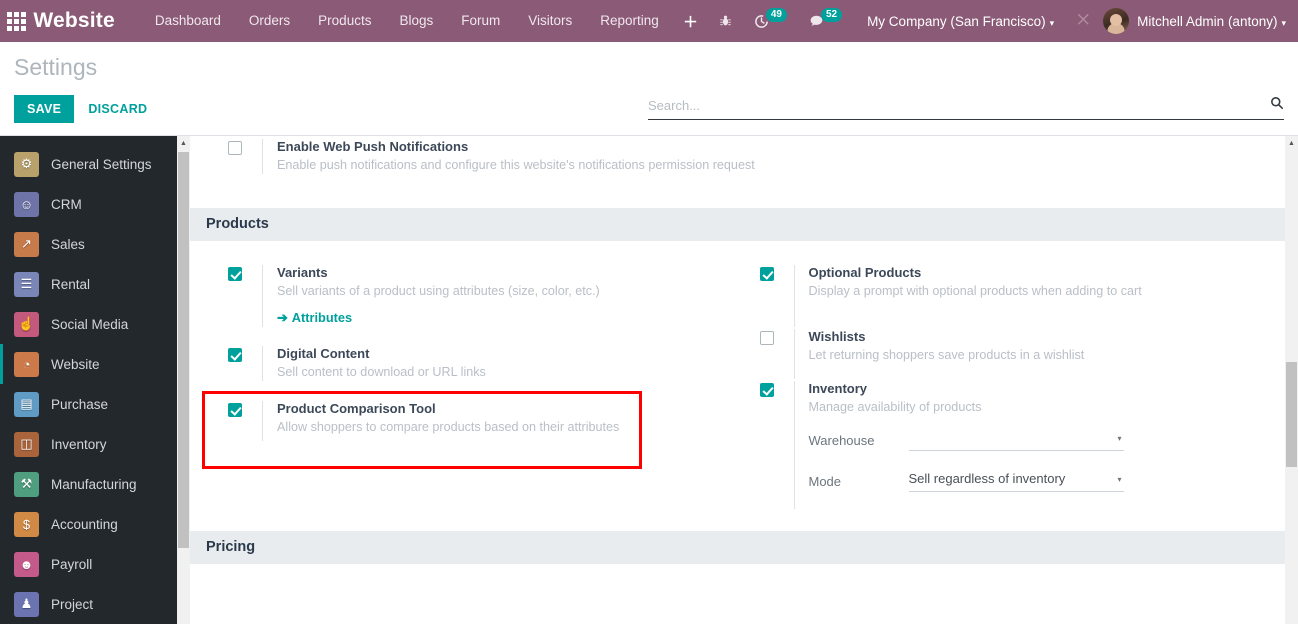 This screenshot has width=1298, height=624. Describe the element at coordinates (344, 21) in the screenshot. I see `nav-item-products: Products` at that location.